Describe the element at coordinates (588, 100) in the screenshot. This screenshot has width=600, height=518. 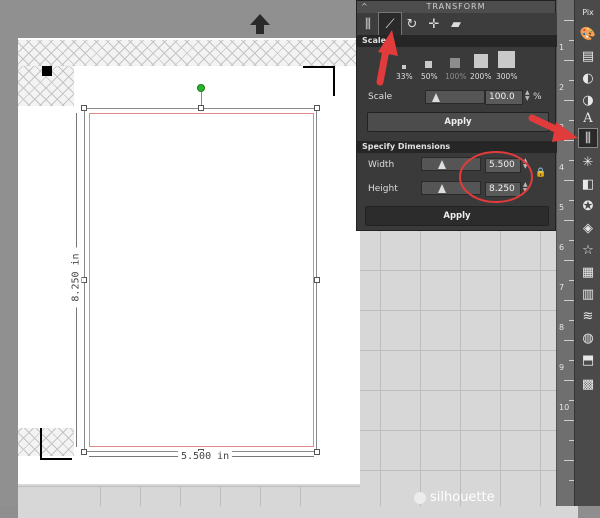
I see `line-style-icon: ◑` at that location.